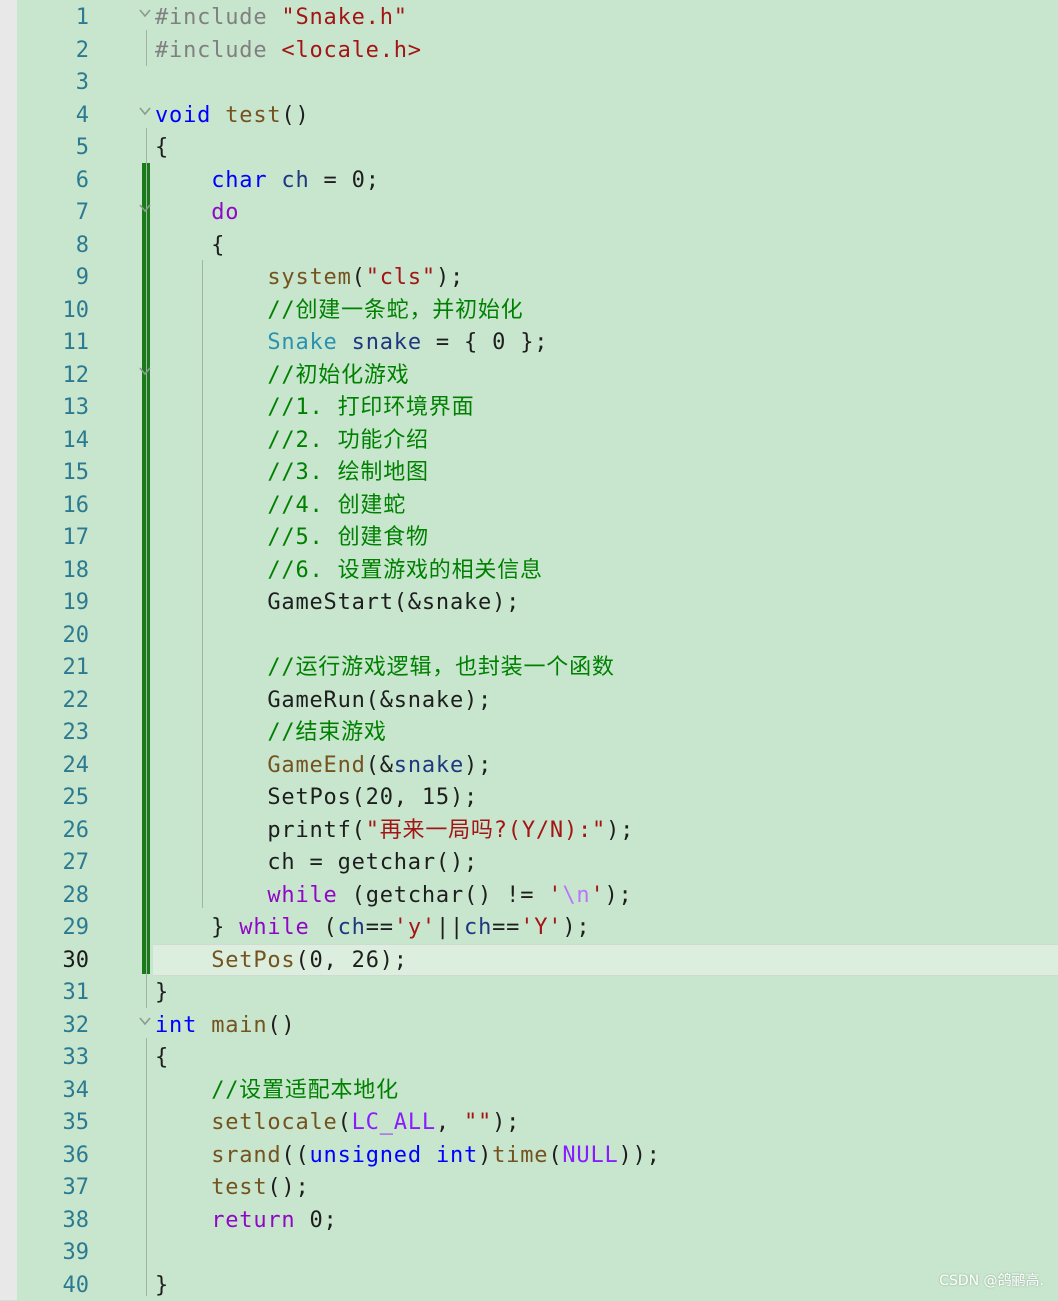  I want to click on code-line: 20, so click(537, 635).